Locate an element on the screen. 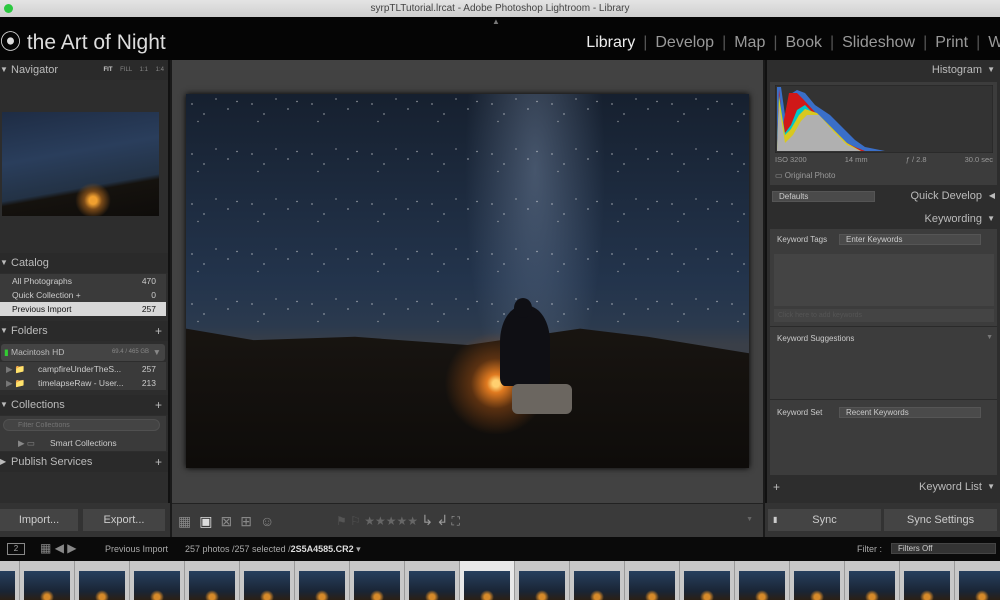 Image resolution: width=1000 pixels, height=600 pixels. flag-icon: ⚑ is located at coordinates (341, 521).